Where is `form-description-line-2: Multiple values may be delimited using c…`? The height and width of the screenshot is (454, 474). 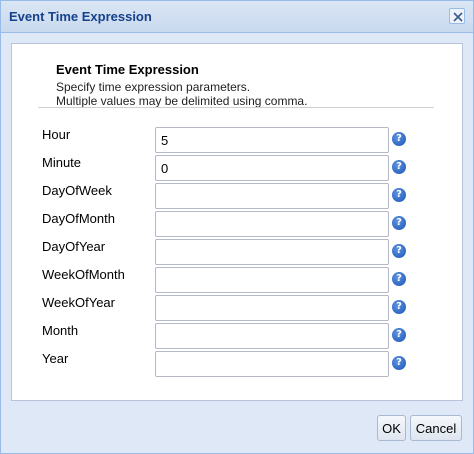
form-description-line-2: Multiple values may be delimited using c… is located at coordinates (182, 101).